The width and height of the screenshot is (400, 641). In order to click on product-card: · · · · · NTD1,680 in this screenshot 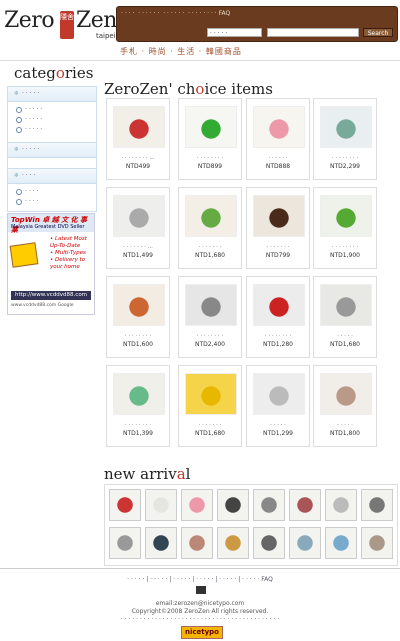, I will do `click(345, 317)`.